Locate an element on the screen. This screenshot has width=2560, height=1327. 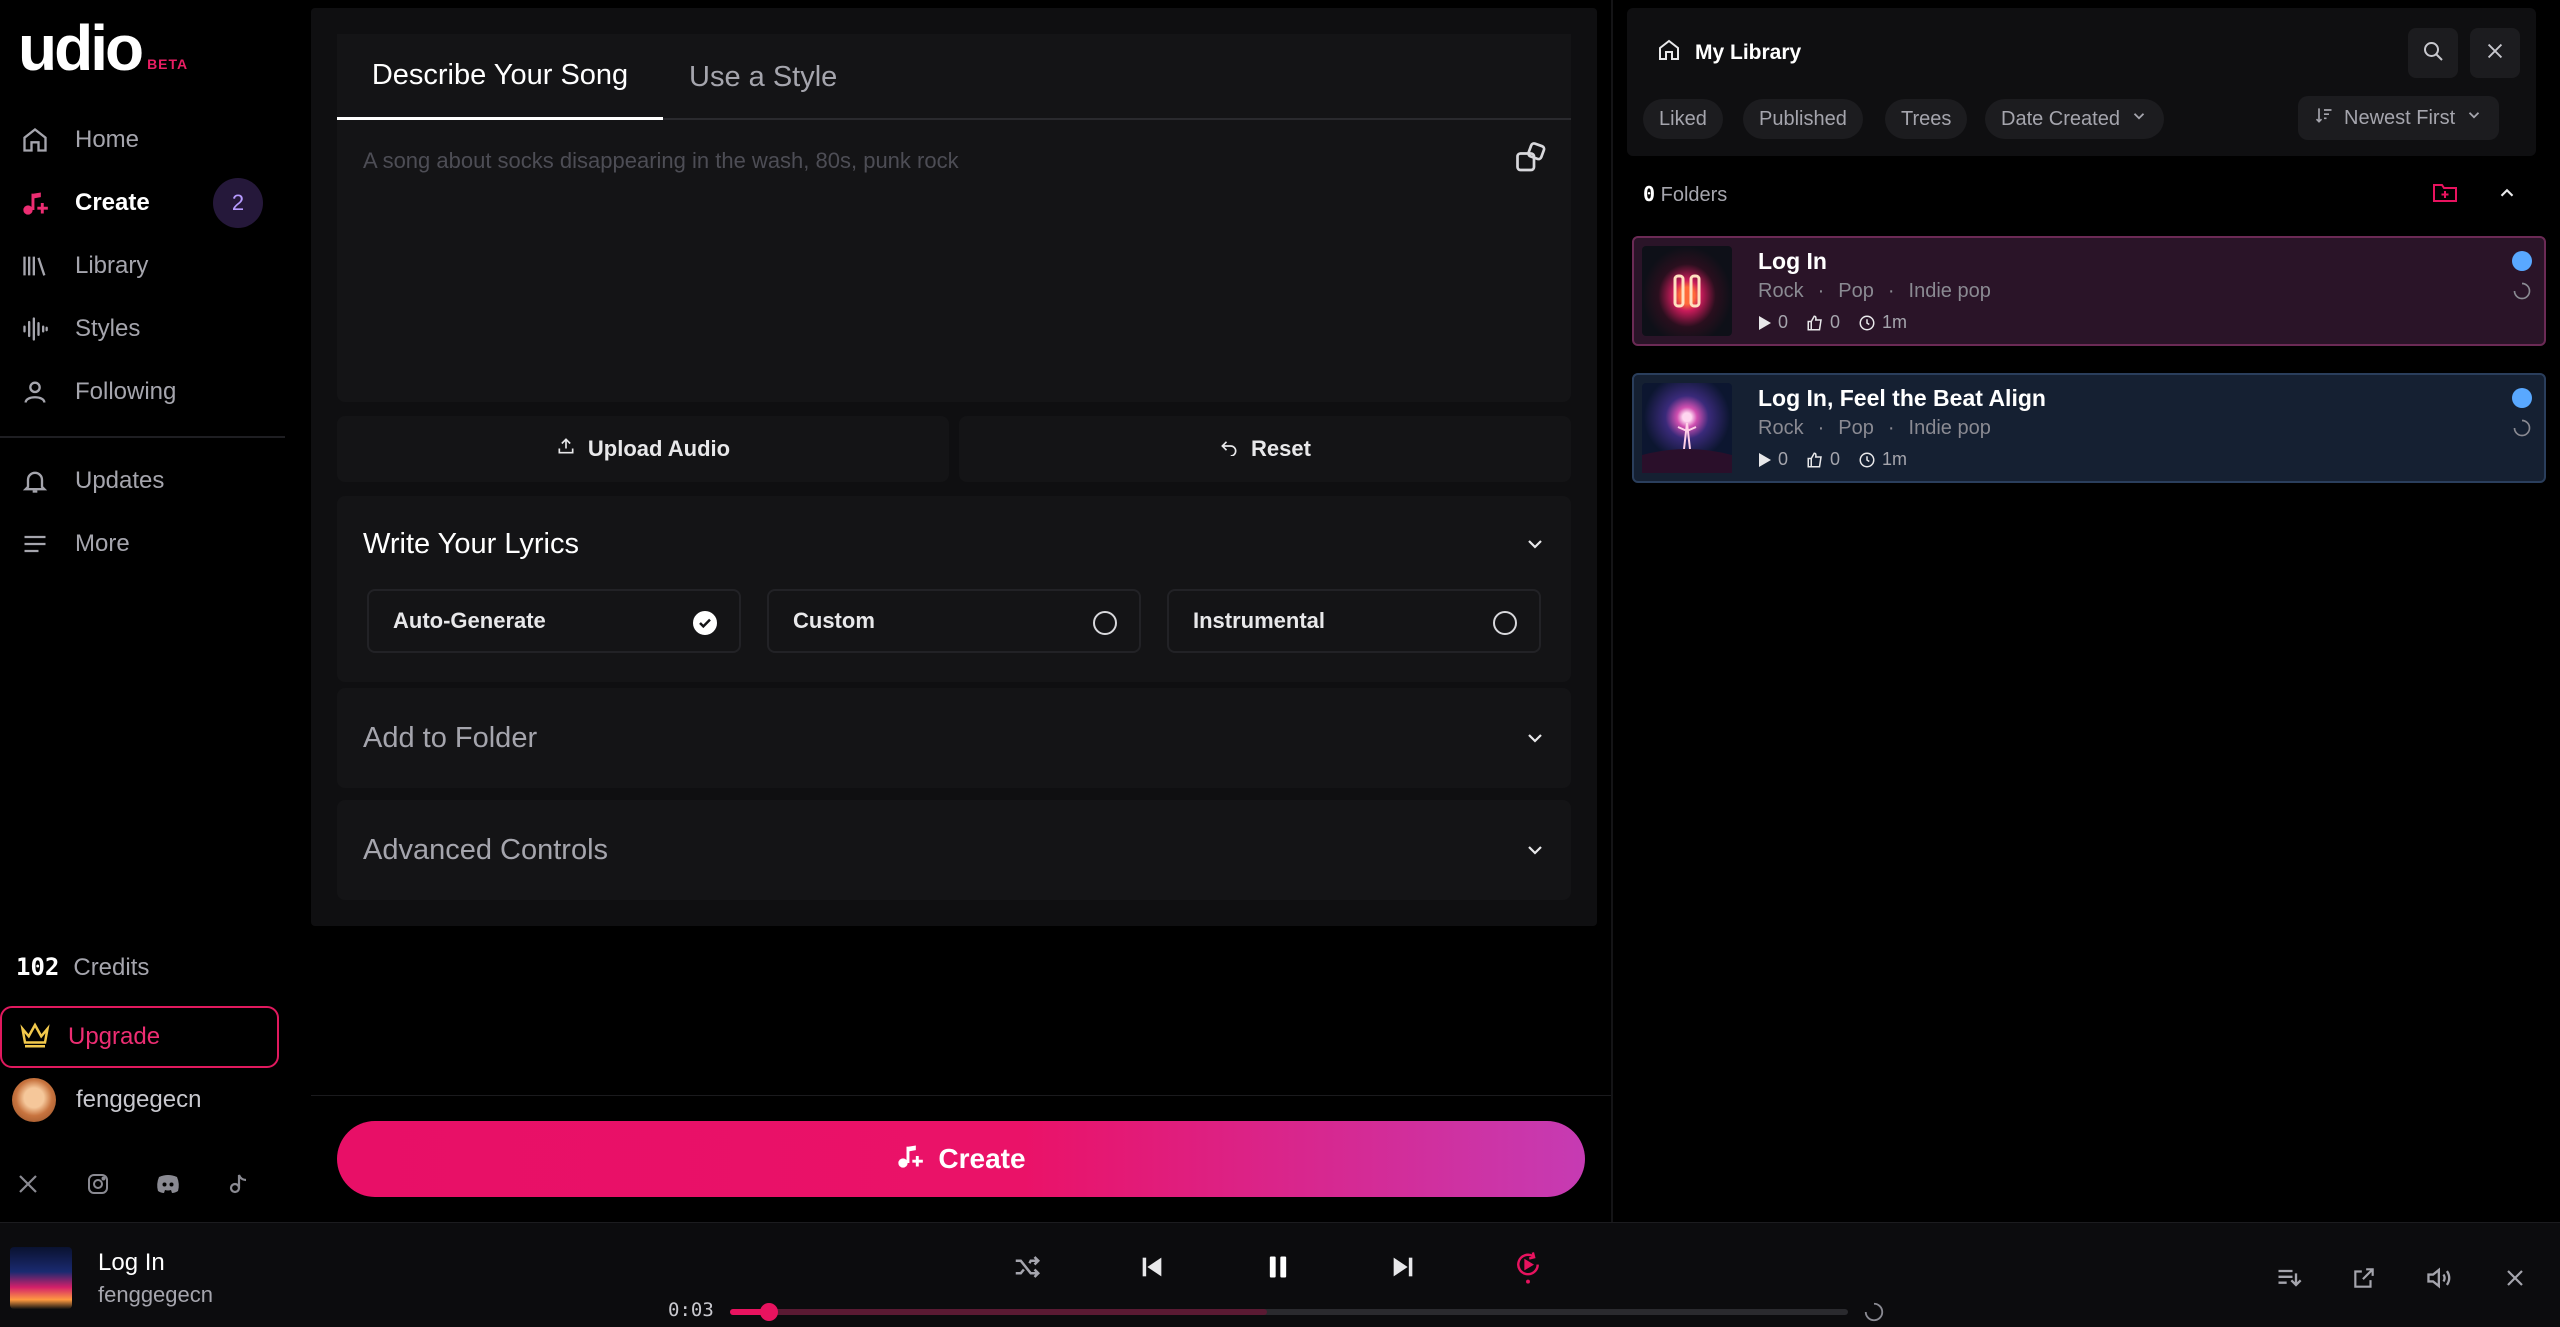
upload-audio-button: Upload Audio is located at coordinates (643, 449).